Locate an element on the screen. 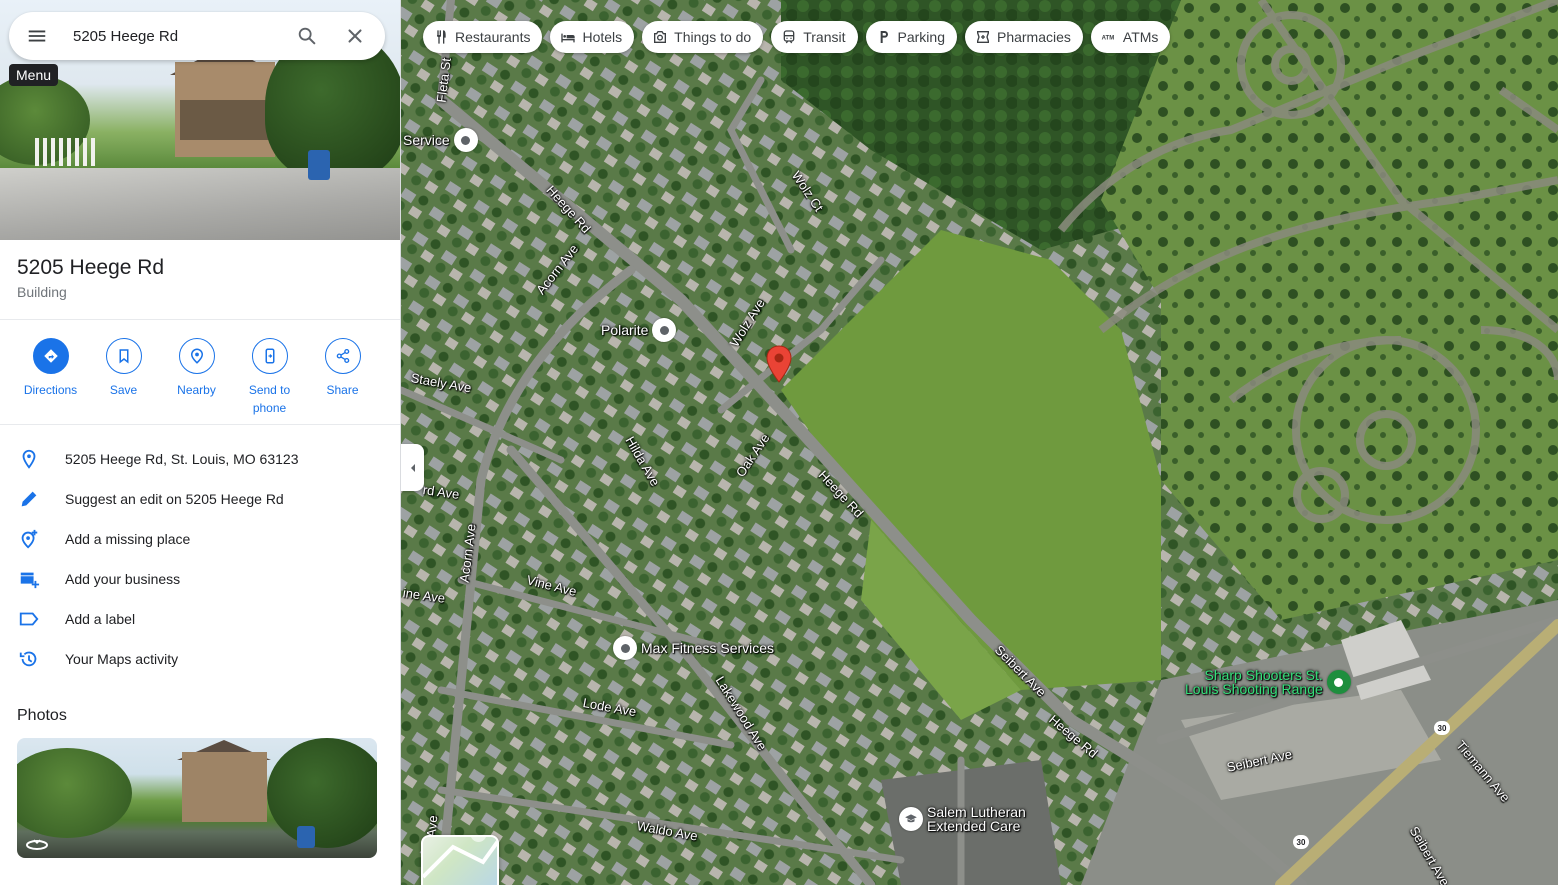 Image resolution: width=1558 pixels, height=885 pixels. add-missing-place-text: Add a missing place is located at coordinates (128, 539).